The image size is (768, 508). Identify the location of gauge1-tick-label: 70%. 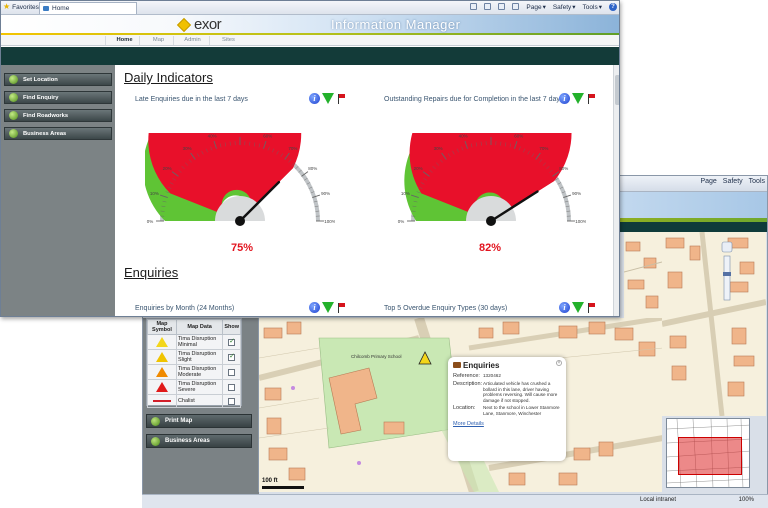
(292, 148).